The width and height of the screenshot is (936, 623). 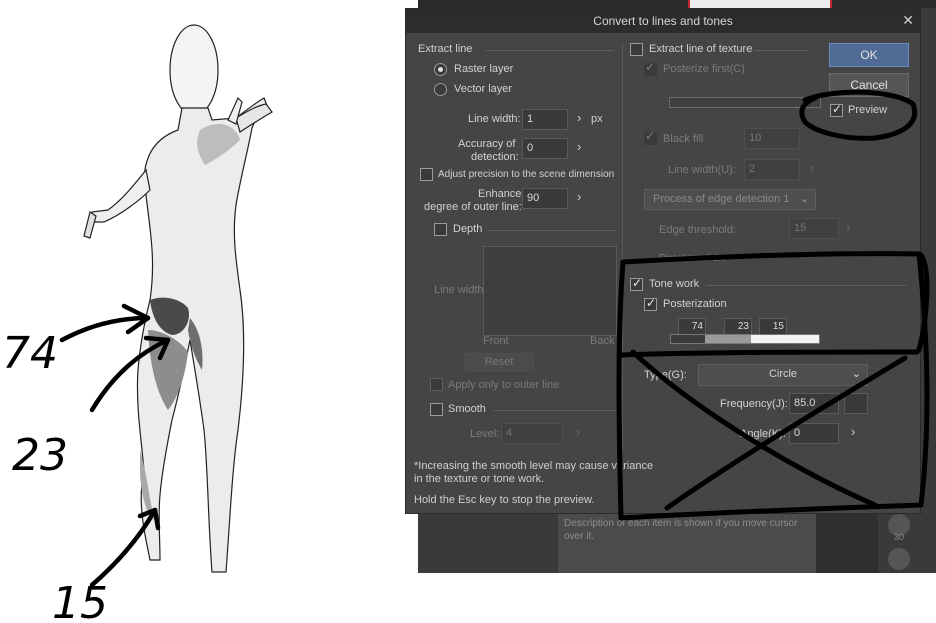 What do you see at coordinates (579, 146) in the screenshot?
I see `accuracy-chevron-icon: ›` at bounding box center [579, 146].